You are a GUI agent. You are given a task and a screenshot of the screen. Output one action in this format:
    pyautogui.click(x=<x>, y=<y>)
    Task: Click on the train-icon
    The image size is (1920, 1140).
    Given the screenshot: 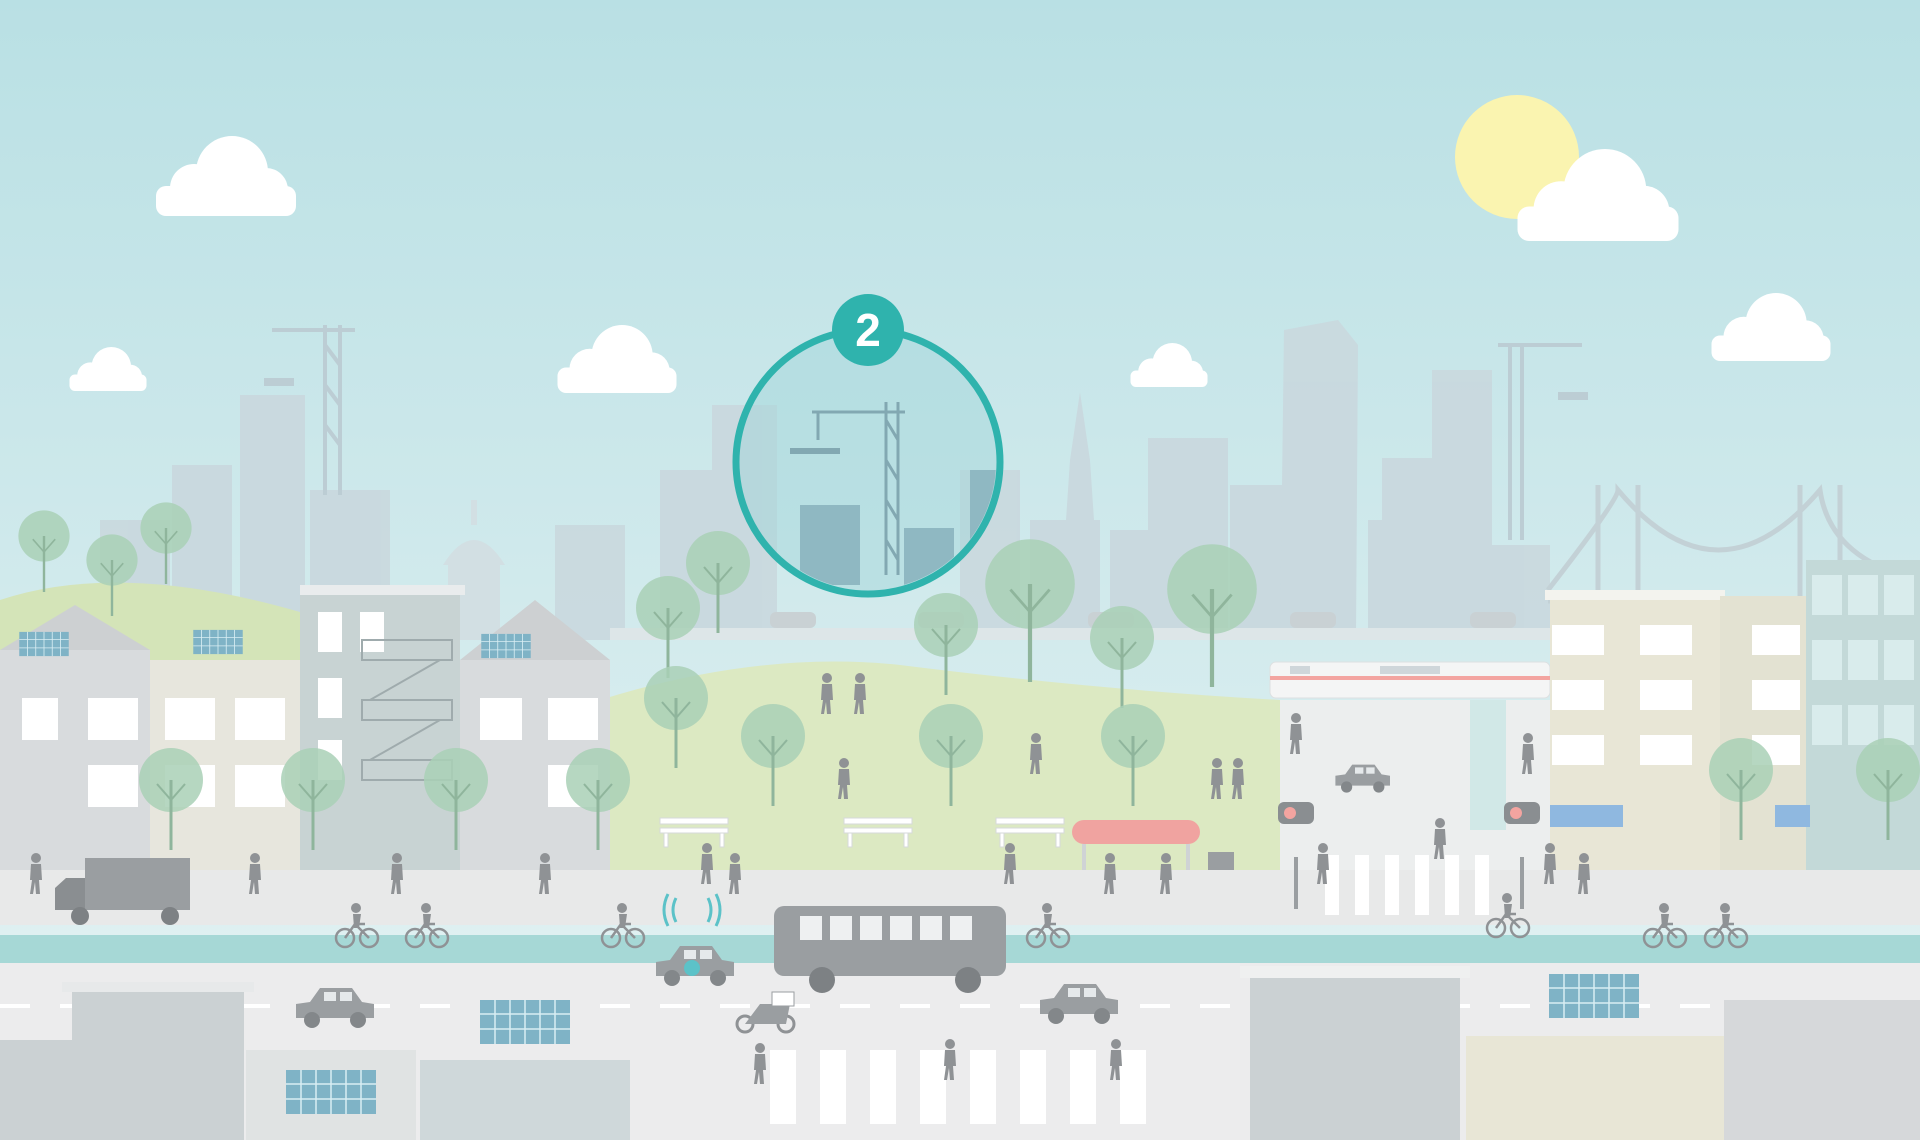 What is the action you would take?
    pyautogui.click(x=1410, y=680)
    